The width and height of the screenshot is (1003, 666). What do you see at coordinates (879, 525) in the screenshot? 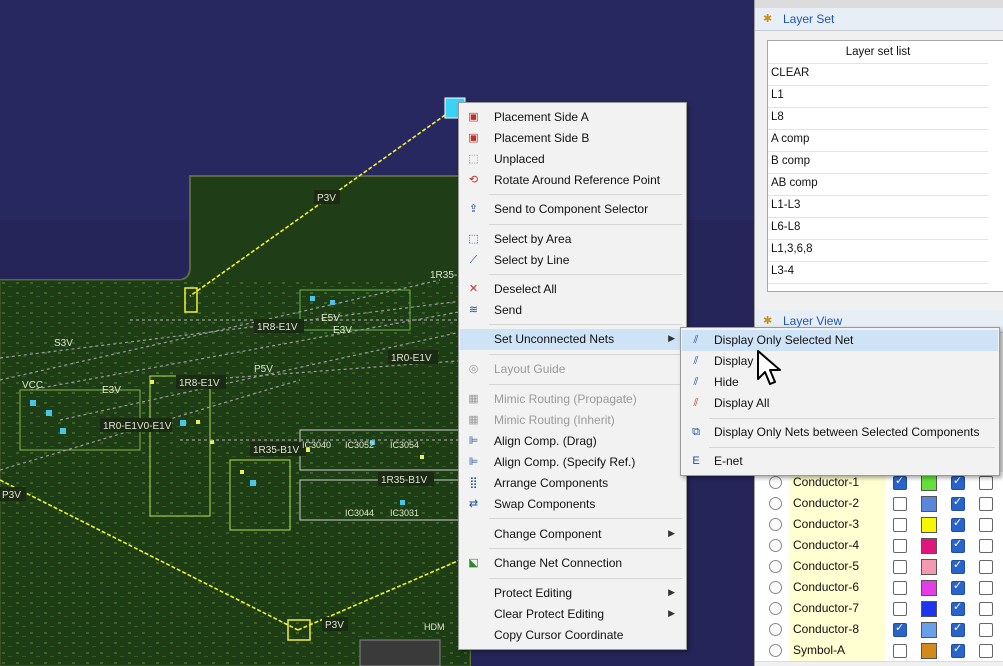
I see `table-row: Conductor-3` at bounding box center [879, 525].